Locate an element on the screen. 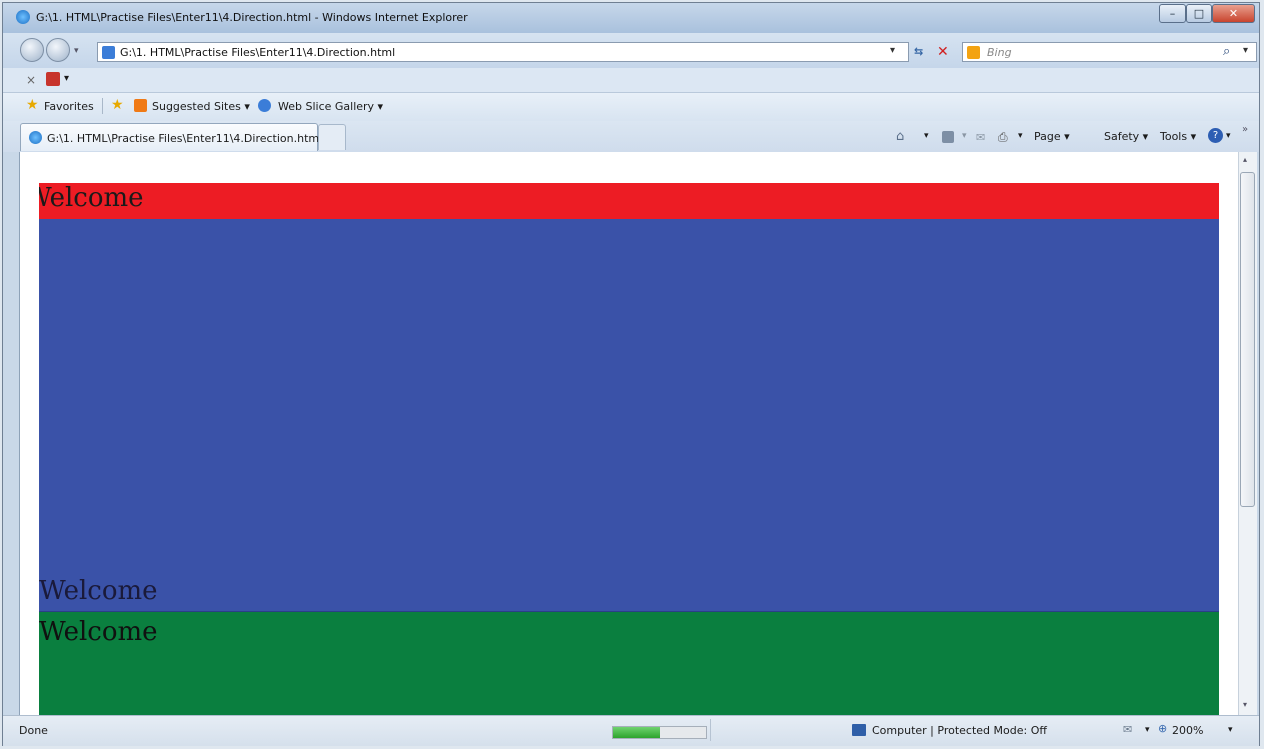 The height and width of the screenshot is (749, 1264). home-dropdown-icon: ▾ is located at coordinates (926, 136).